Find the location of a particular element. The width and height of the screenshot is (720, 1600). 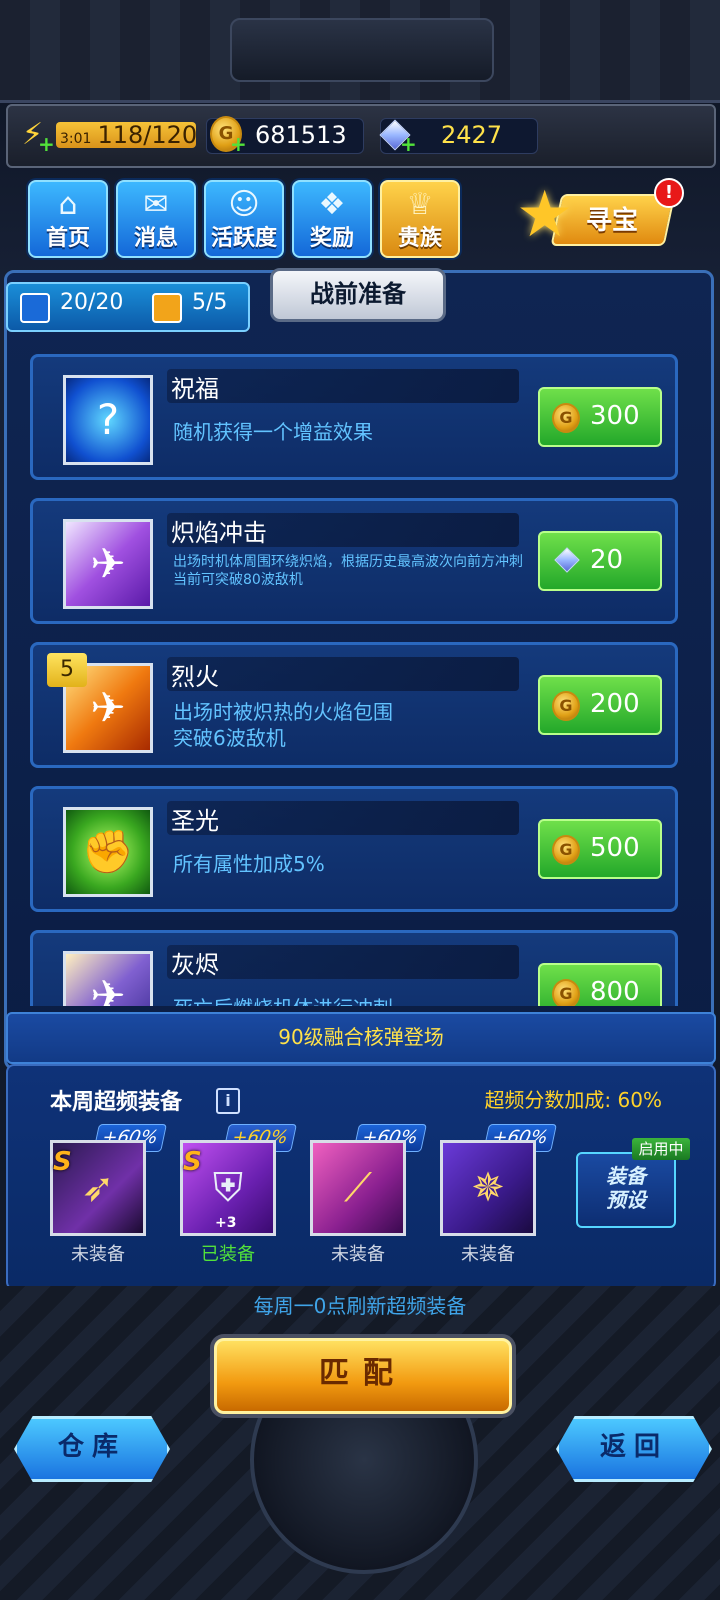

buy-button: G 800 is located at coordinates (600, 984).